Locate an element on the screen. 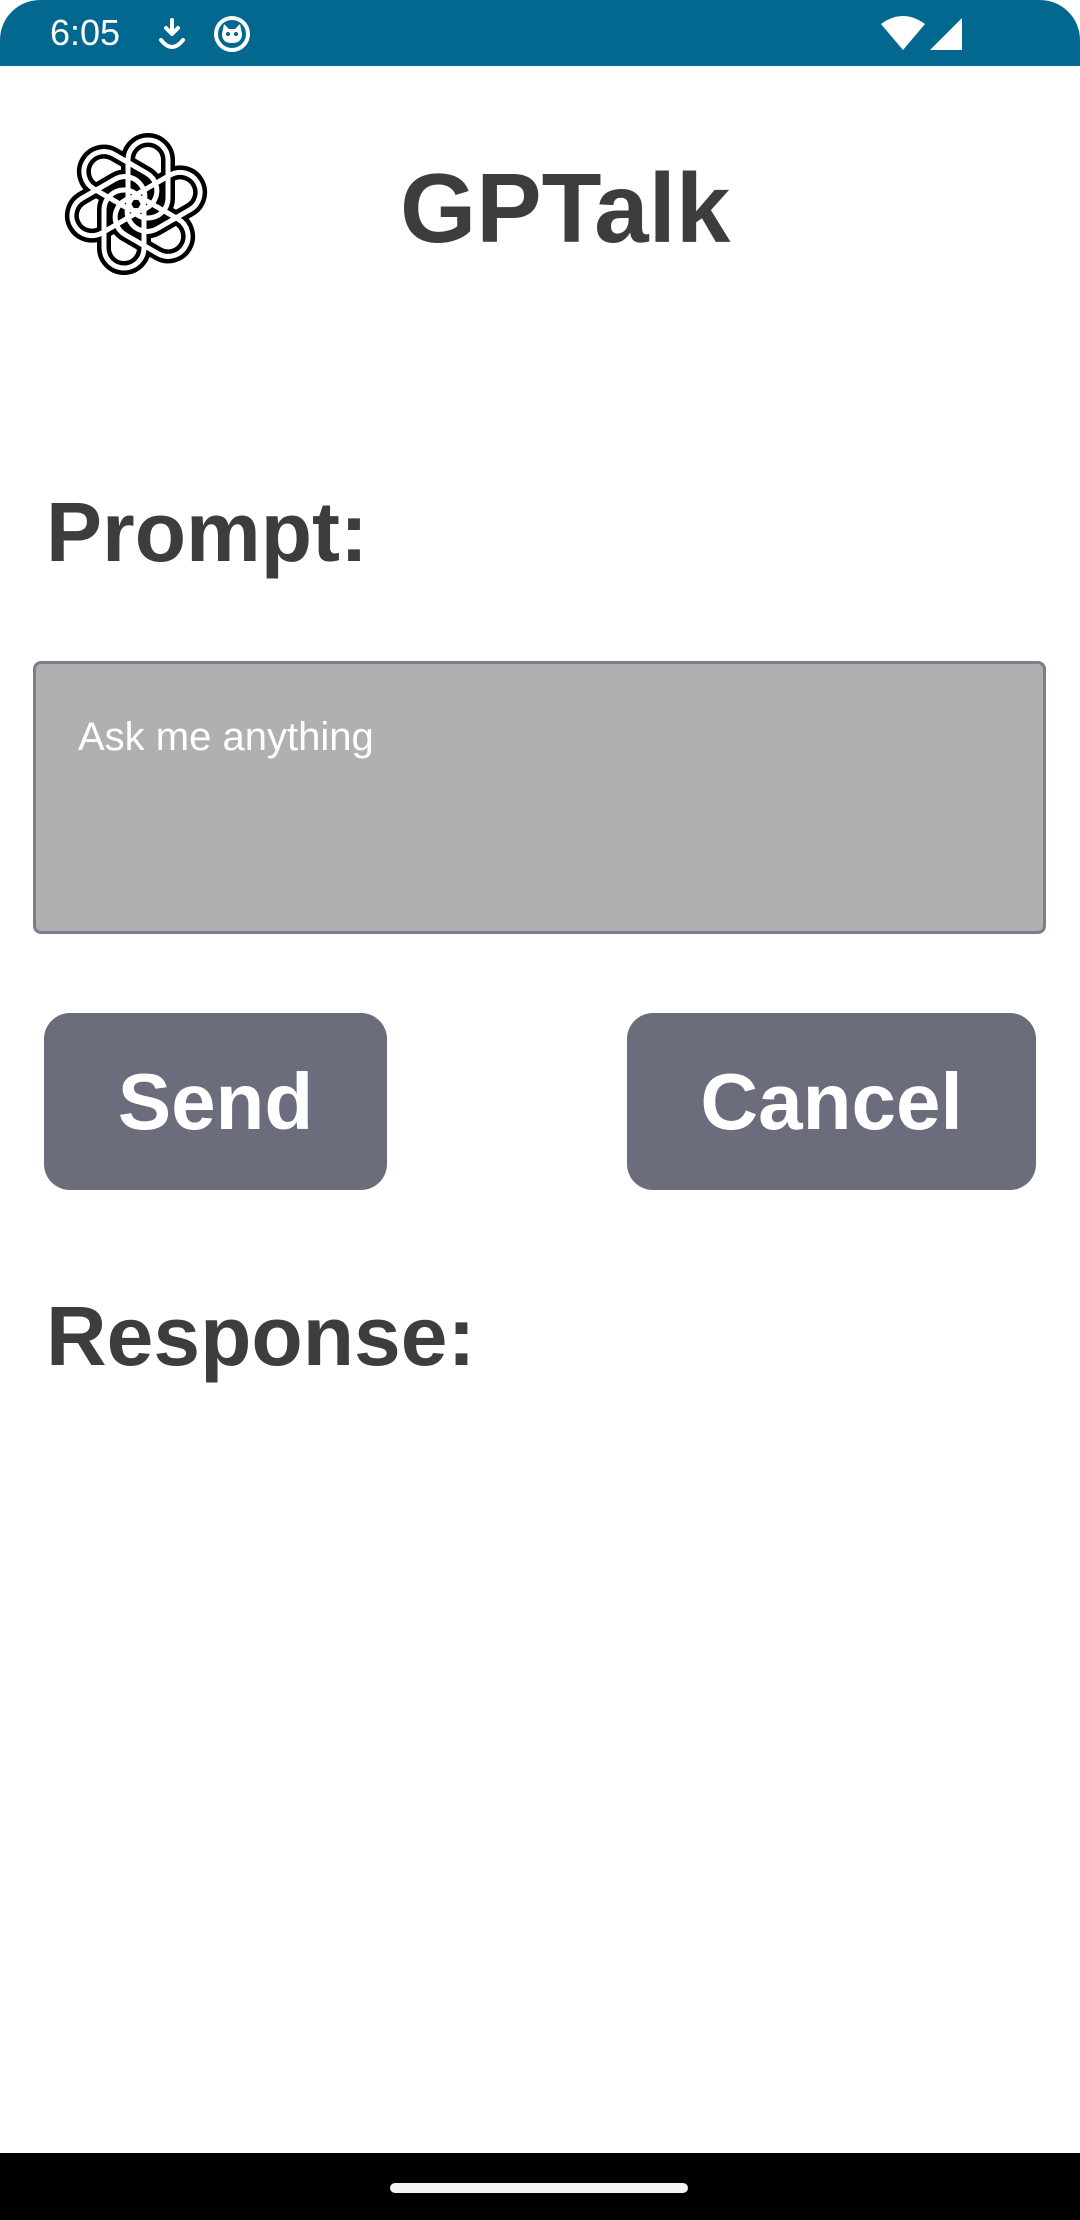 The height and width of the screenshot is (2220, 1080). cellular-signal-icon is located at coordinates (946, 34).